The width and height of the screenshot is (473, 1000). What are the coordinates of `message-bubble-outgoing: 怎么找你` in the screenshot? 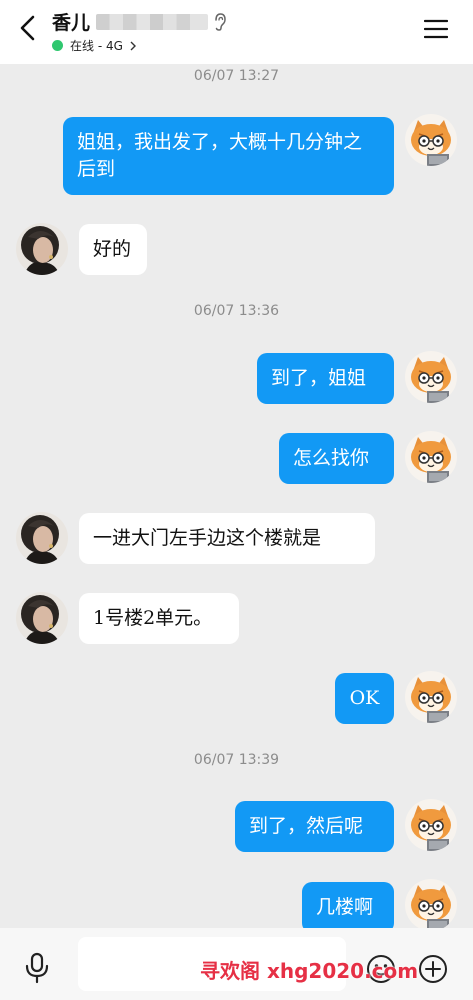 It's located at (336, 458).